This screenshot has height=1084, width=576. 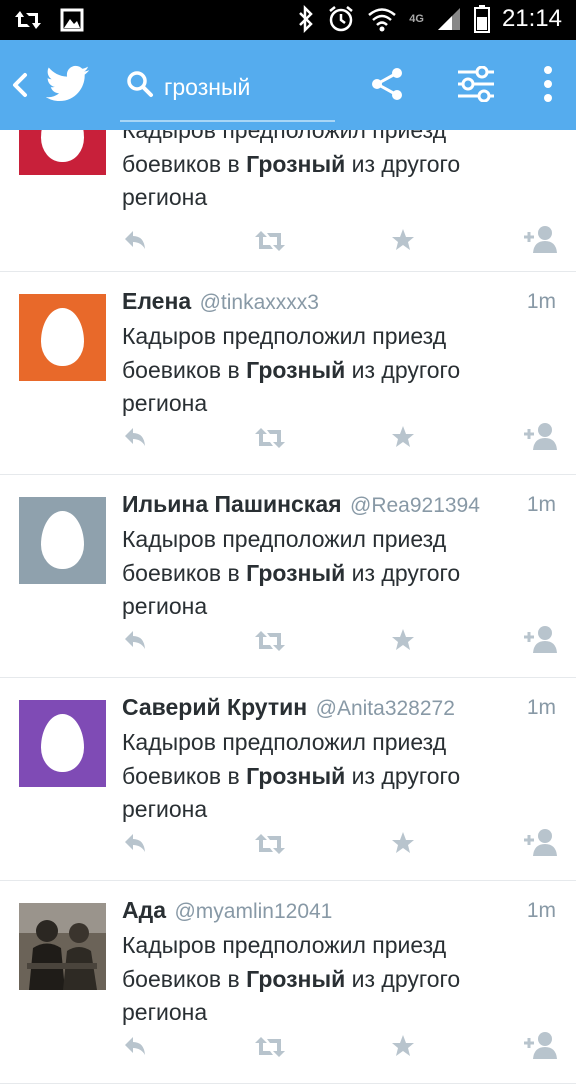 I want to click on tweet-header: Саверий Крутин @Anita328272, so click(x=342, y=710).